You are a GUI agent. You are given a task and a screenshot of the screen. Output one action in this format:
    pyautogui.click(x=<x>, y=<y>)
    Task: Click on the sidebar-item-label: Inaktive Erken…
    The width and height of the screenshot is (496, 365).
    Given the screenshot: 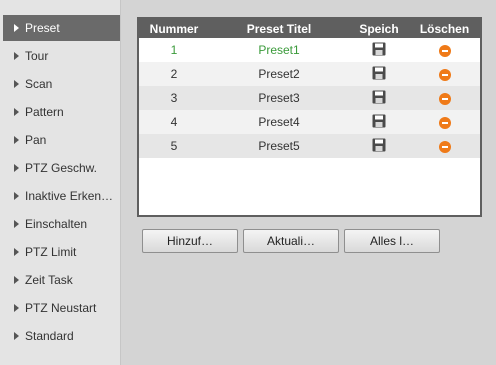 What is the action you would take?
    pyautogui.click(x=69, y=196)
    